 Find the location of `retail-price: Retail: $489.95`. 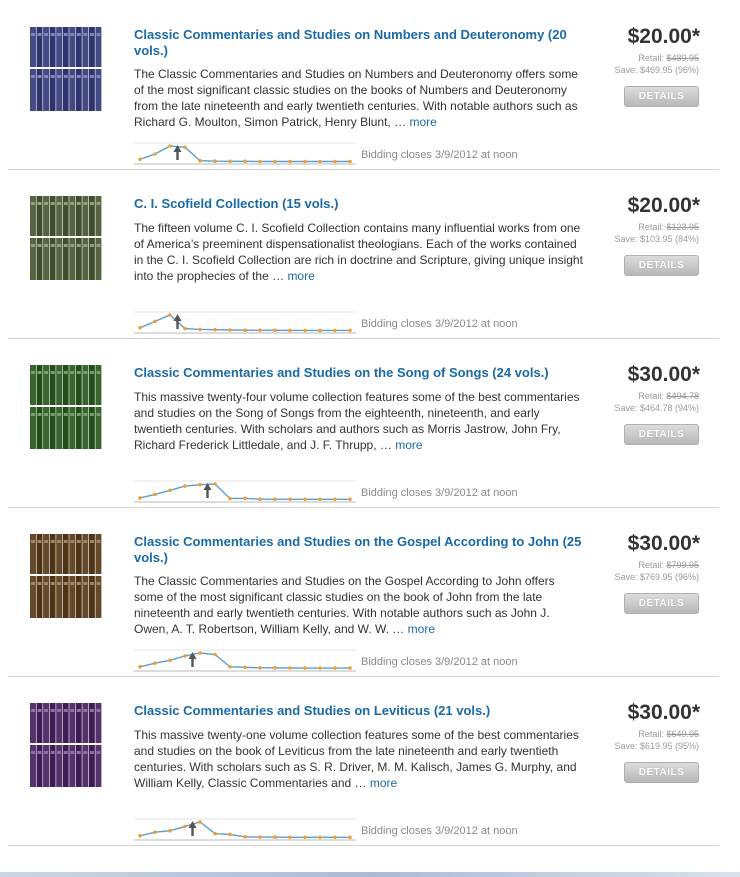

retail-price: Retail: $489.95 is located at coordinates (668, 58).